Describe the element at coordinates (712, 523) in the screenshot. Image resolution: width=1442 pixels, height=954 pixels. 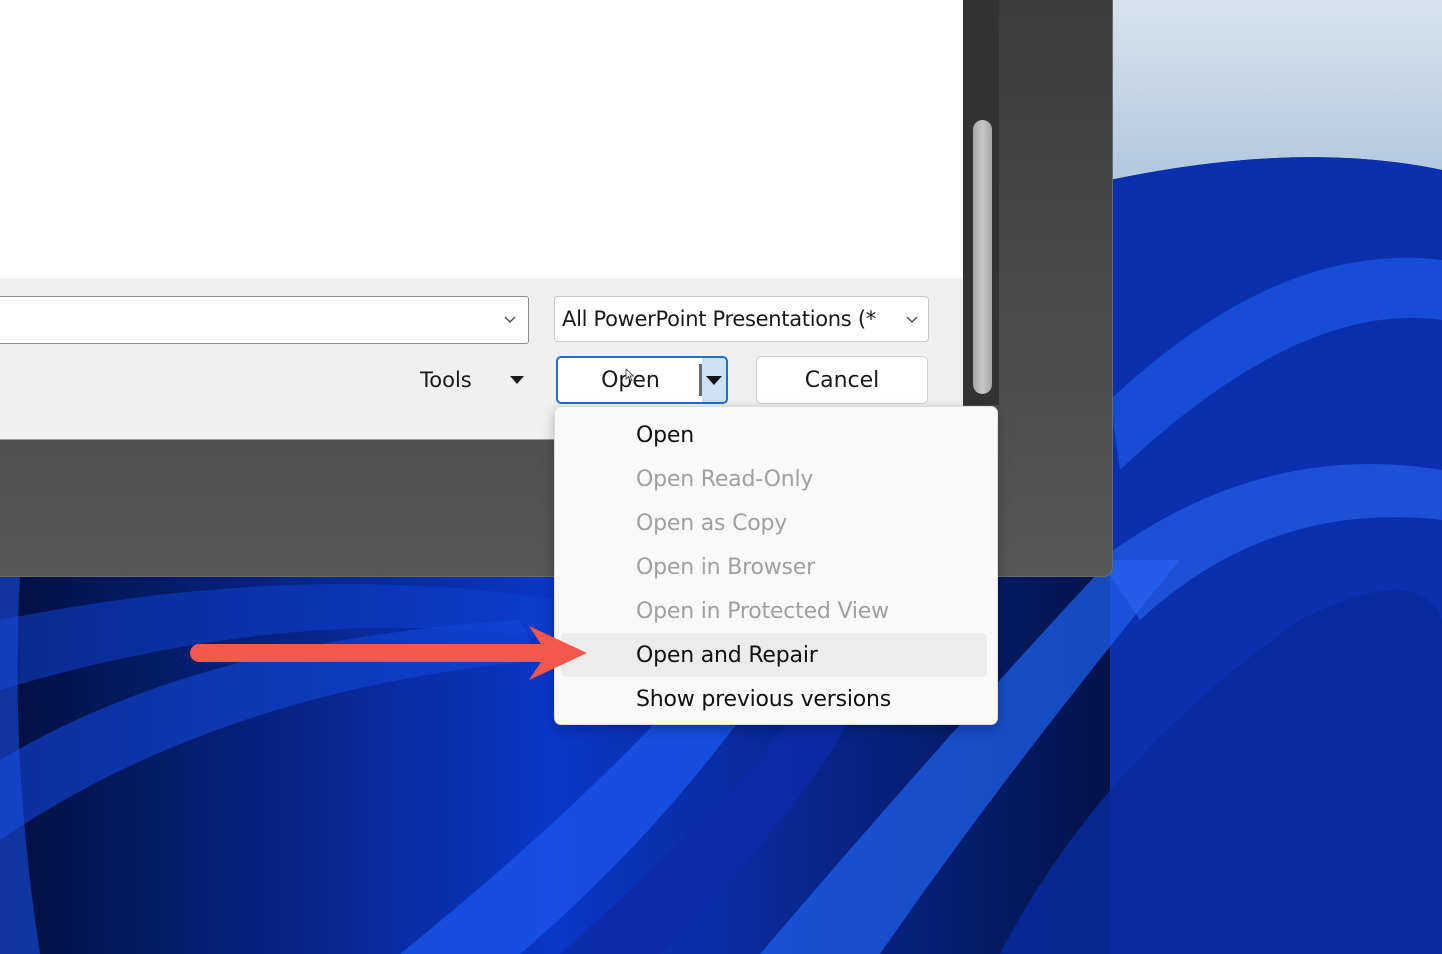
I see `menu-item-label: Open as Copy` at that location.